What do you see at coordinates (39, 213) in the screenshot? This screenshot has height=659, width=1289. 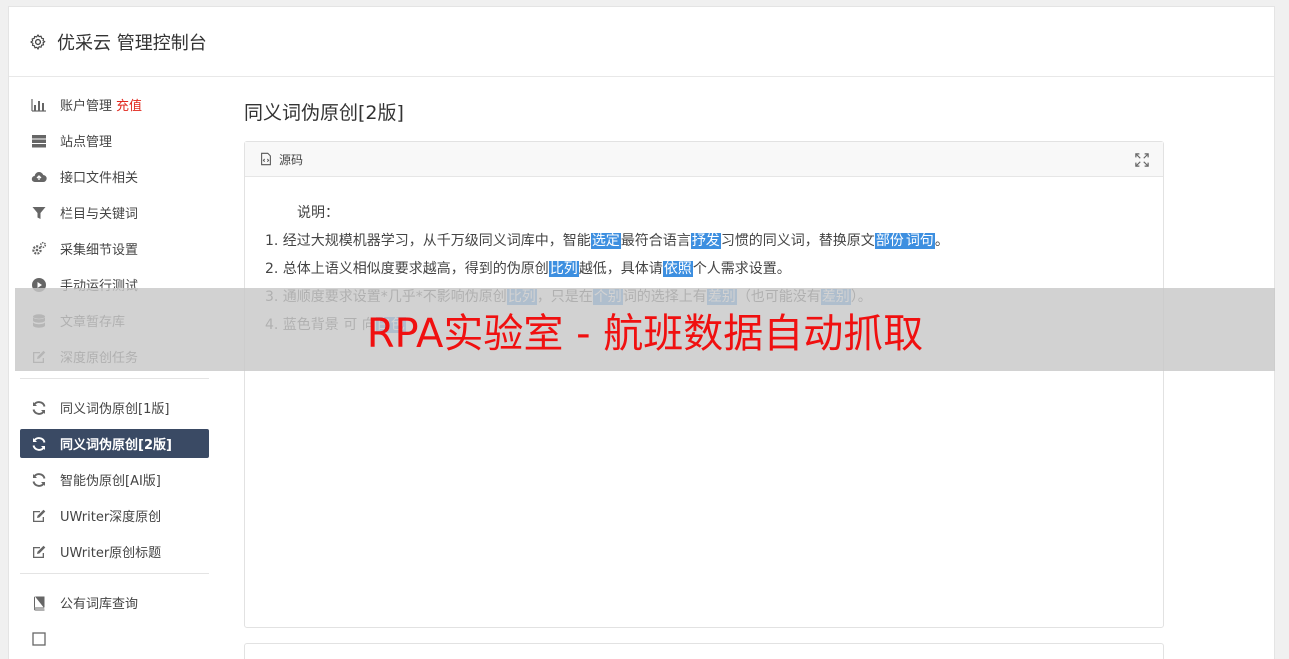 I see `filter-icon` at bounding box center [39, 213].